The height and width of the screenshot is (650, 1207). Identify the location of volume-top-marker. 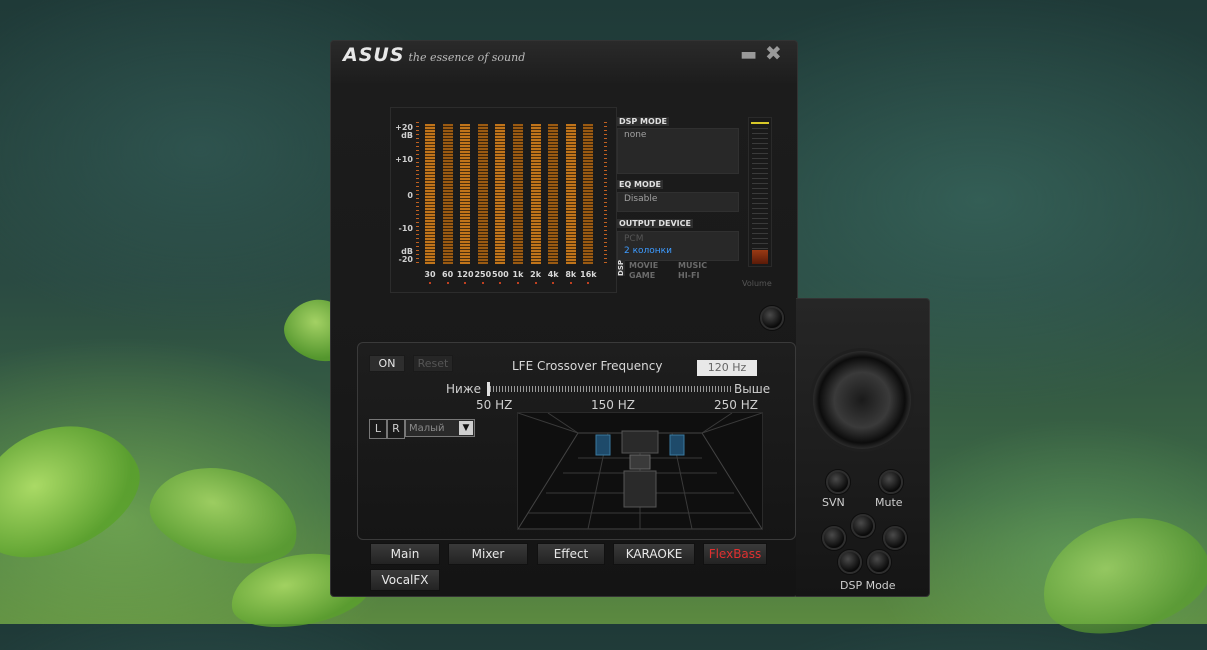
(760, 123).